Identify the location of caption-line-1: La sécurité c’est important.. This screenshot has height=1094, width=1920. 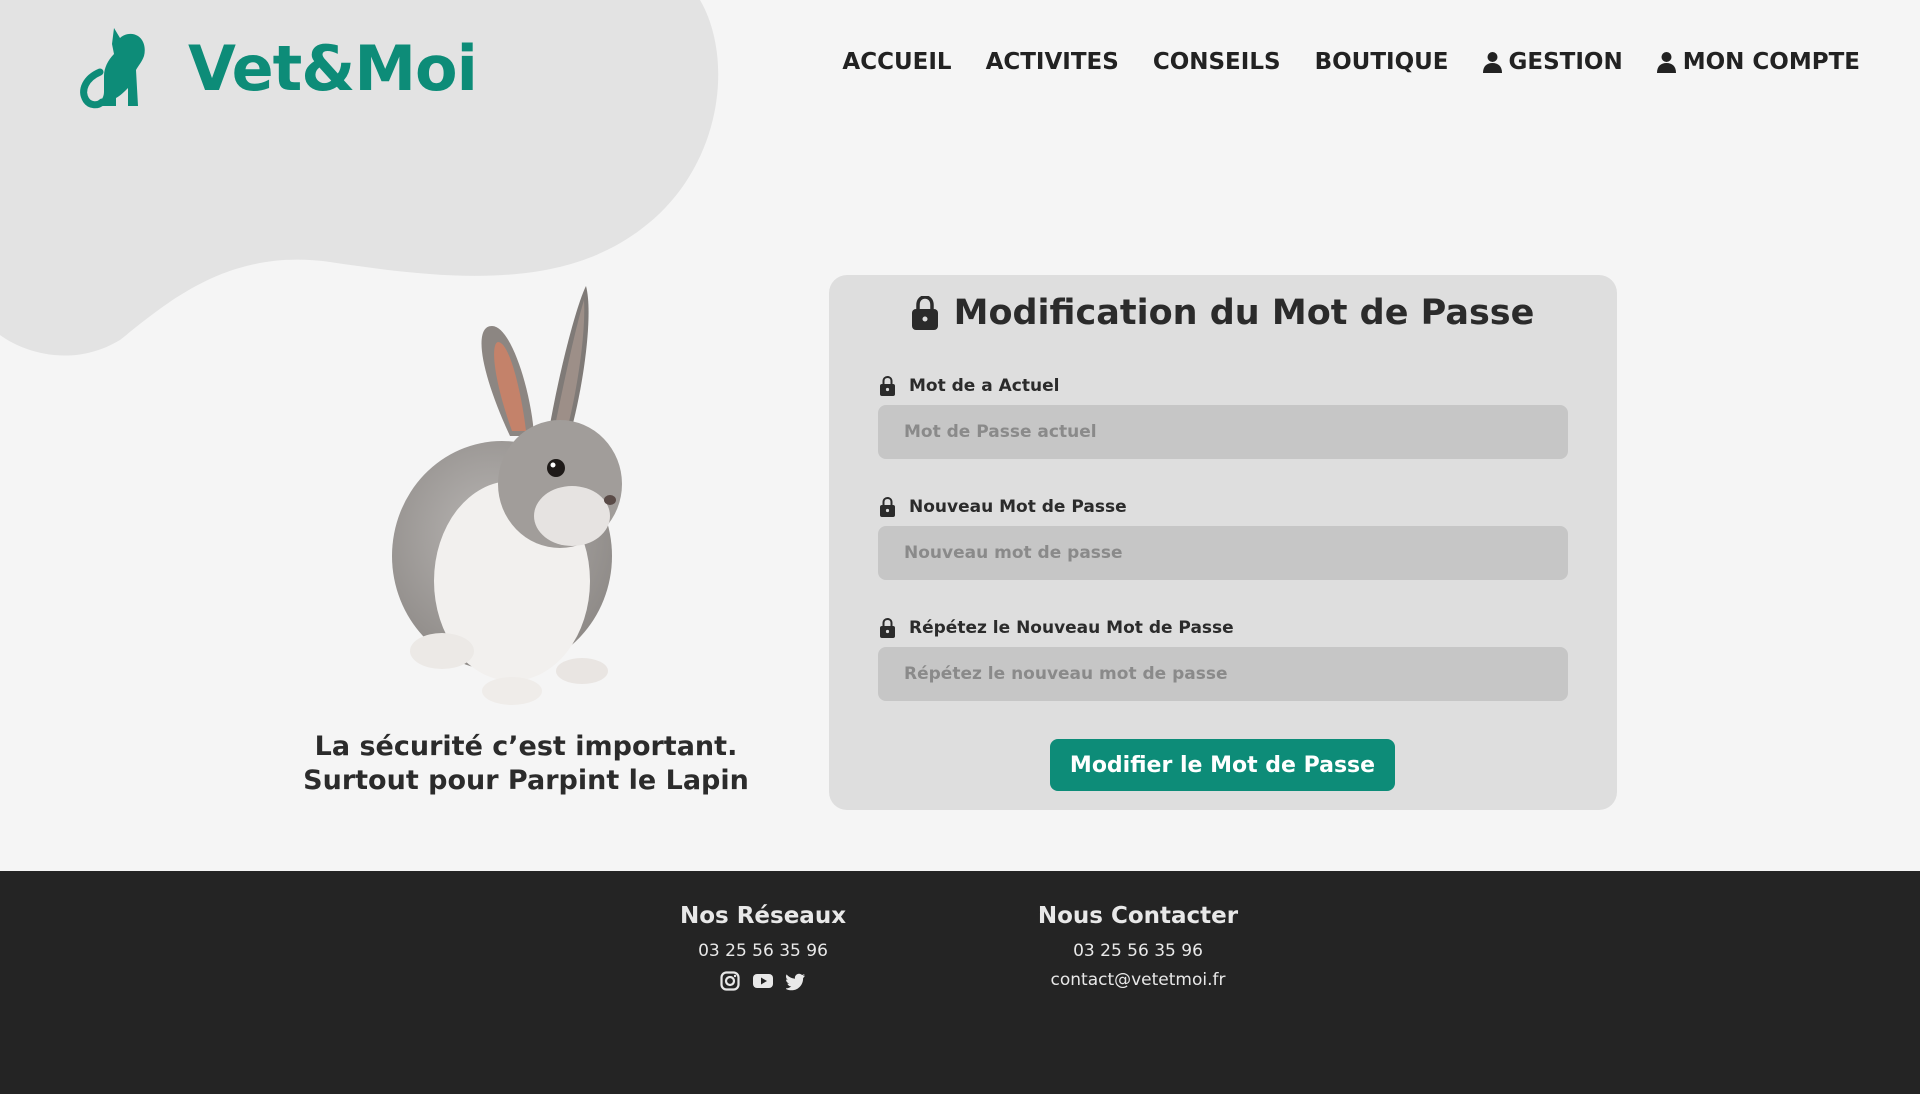
(526, 746).